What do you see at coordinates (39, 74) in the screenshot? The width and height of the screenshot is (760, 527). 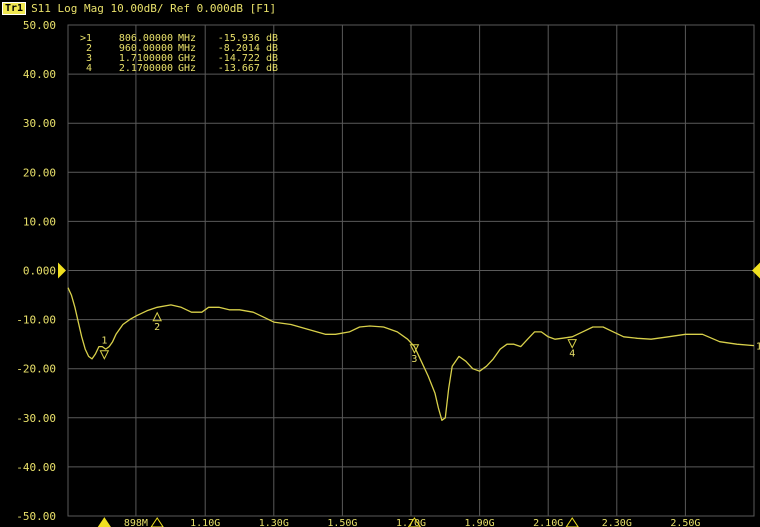 I see `y-tick-label: 40.00` at bounding box center [39, 74].